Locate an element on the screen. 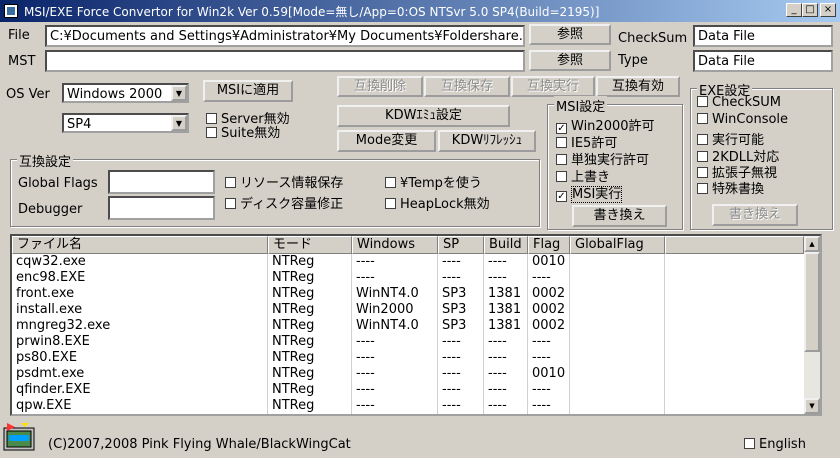  msi-run-checkbox: ✓ MSI実行 is located at coordinates (589, 193).